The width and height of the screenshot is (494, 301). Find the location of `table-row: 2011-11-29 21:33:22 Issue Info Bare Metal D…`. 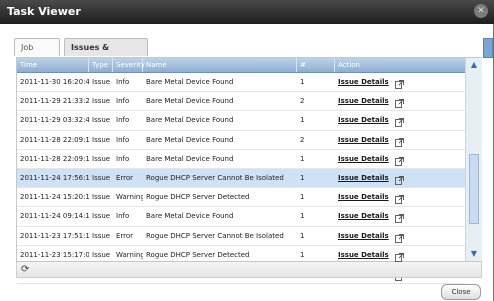

table-row: 2011-11-29 21:33:22 Issue Info Bare Metal D… is located at coordinates (241, 102).